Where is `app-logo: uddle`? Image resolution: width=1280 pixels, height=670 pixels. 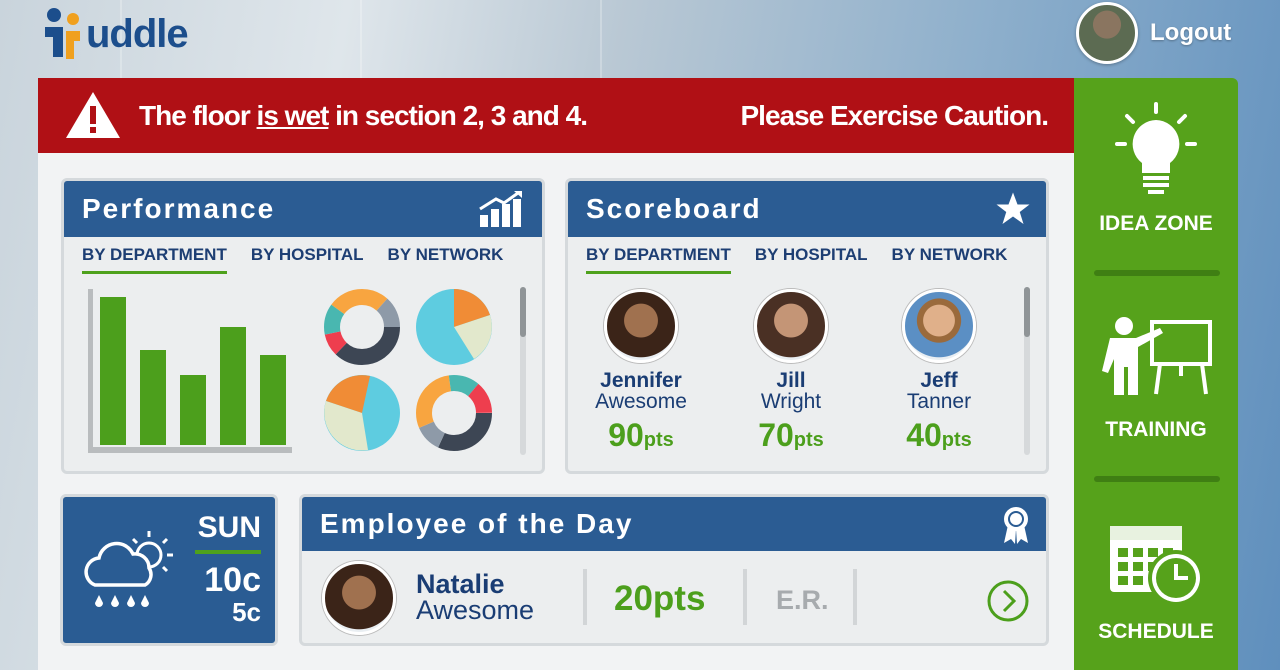 app-logo: uddle is located at coordinates (114, 34).